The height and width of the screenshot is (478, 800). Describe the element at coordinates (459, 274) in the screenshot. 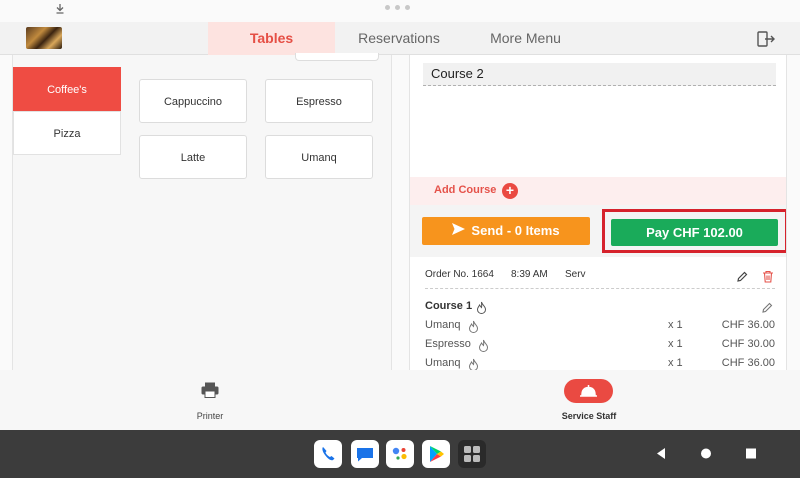

I see `order-number: Order No. 1664` at that location.